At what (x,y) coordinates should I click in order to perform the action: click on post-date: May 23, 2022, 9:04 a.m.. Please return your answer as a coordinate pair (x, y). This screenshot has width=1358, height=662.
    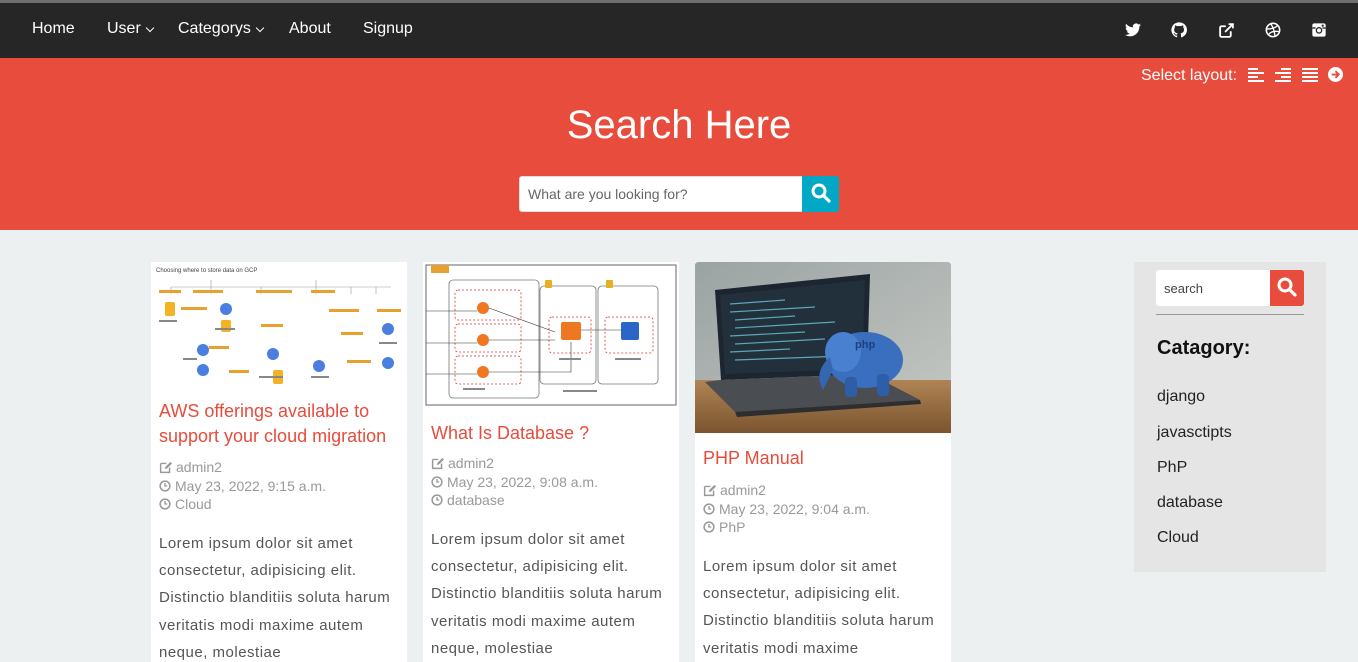
    Looking at the image, I should click on (794, 508).